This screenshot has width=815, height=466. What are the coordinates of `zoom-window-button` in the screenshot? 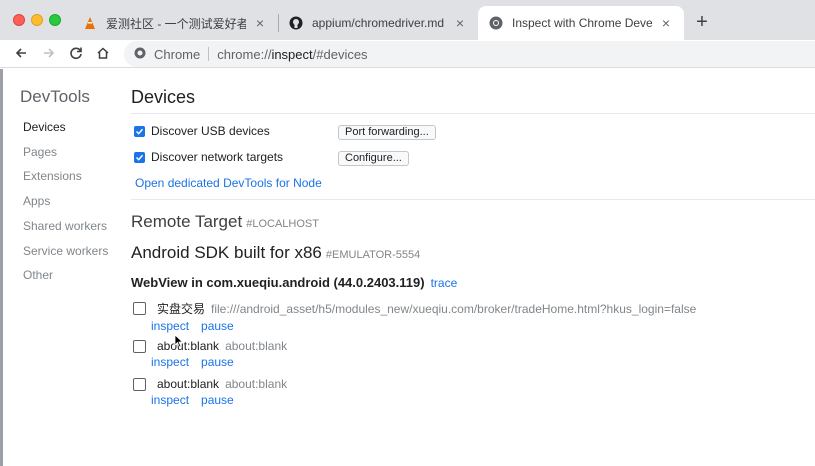 It's located at (55, 20).